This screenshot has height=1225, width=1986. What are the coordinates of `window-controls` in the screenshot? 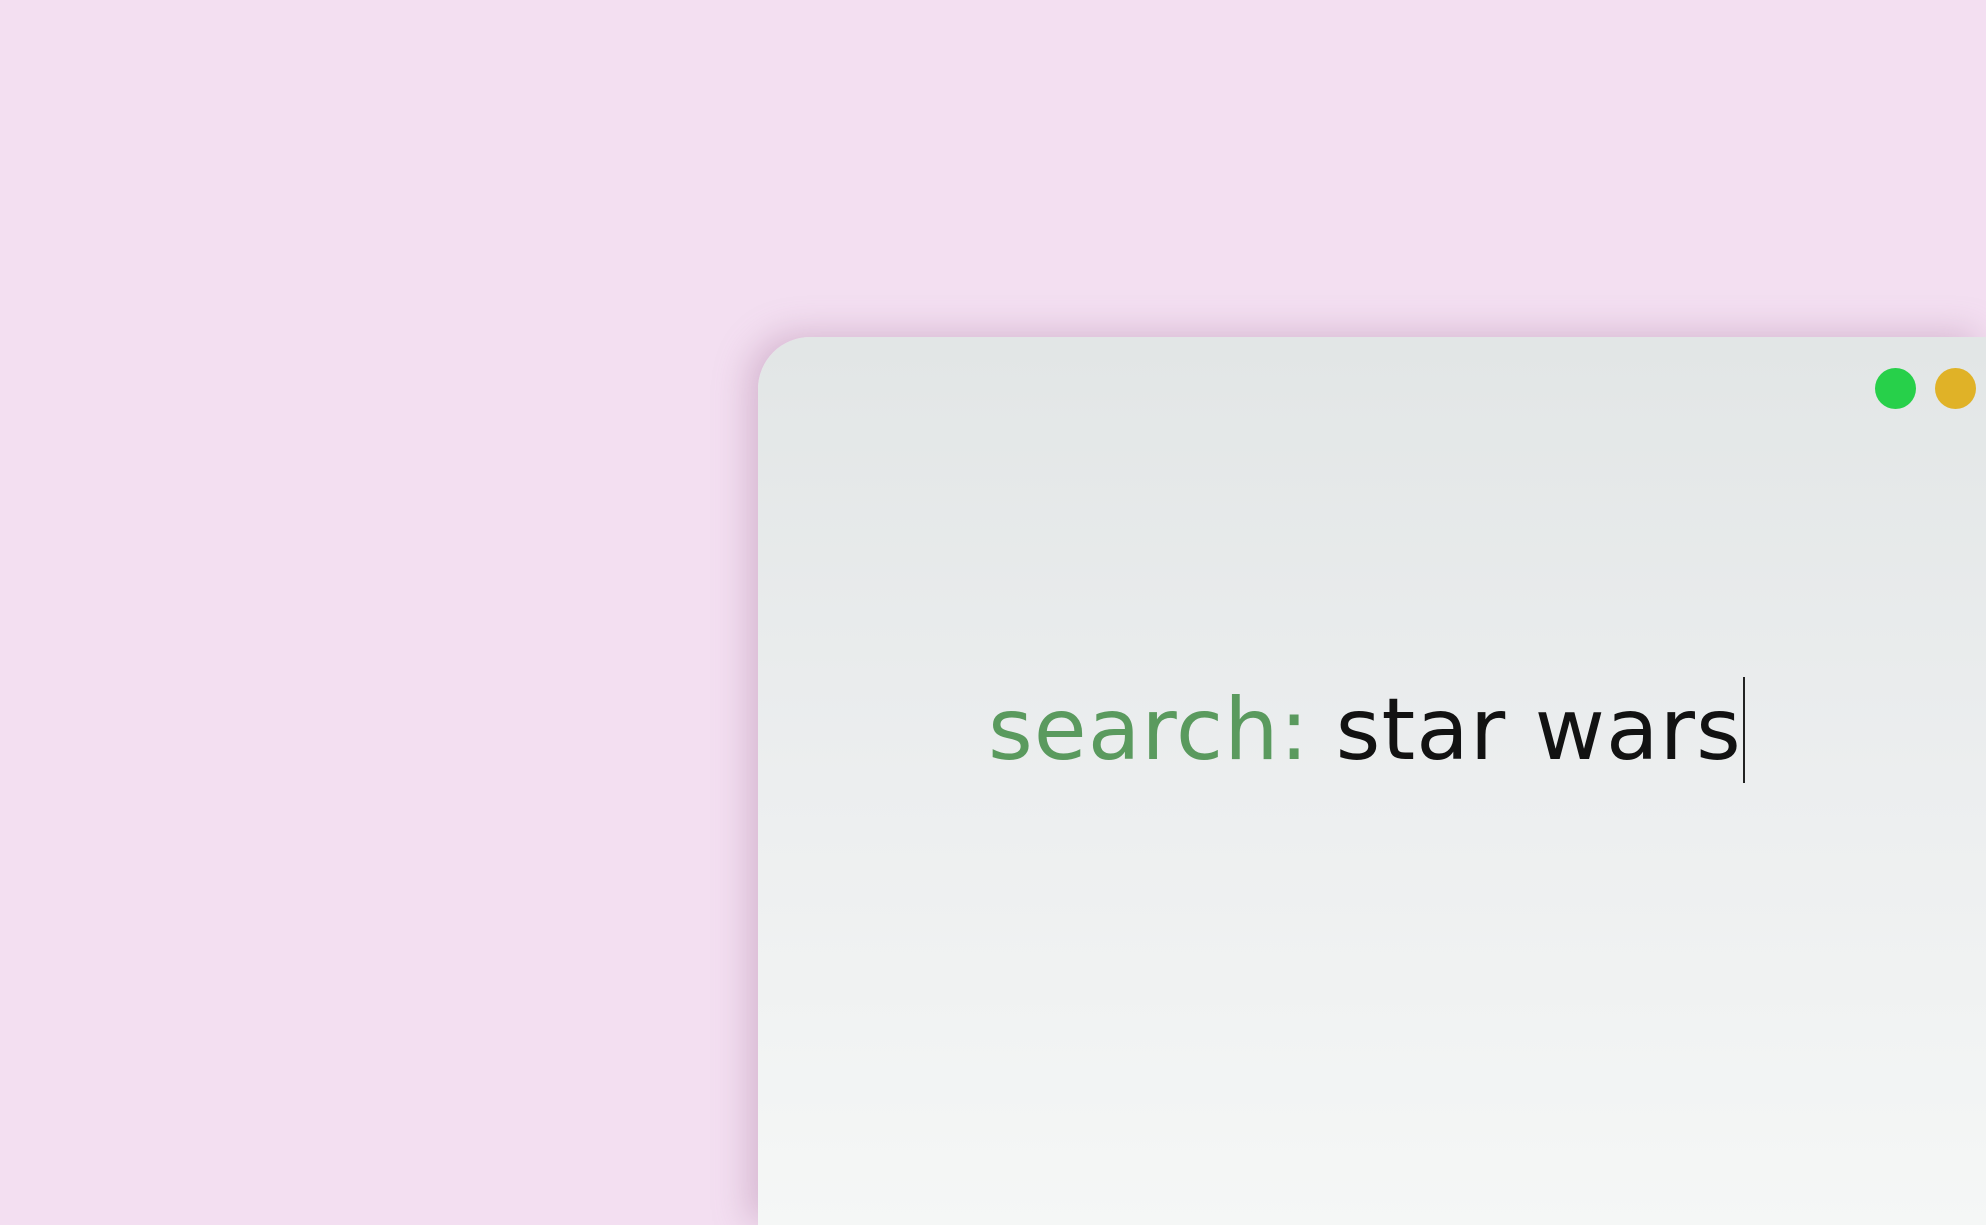 It's located at (1925, 388).